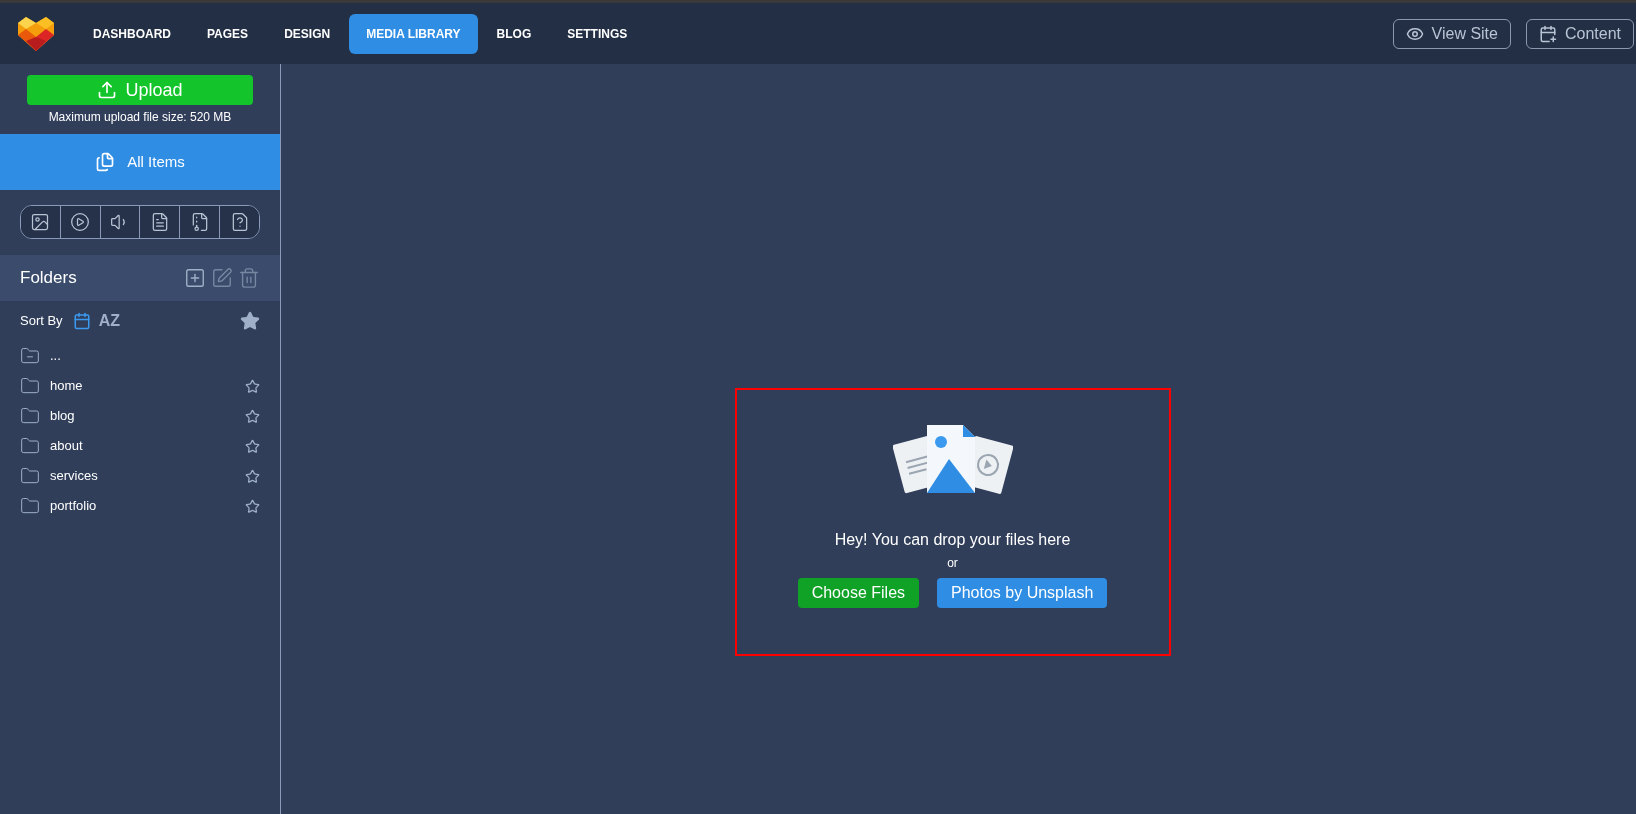  Describe the element at coordinates (307, 33) in the screenshot. I see `nav-tab: DESIGN` at that location.